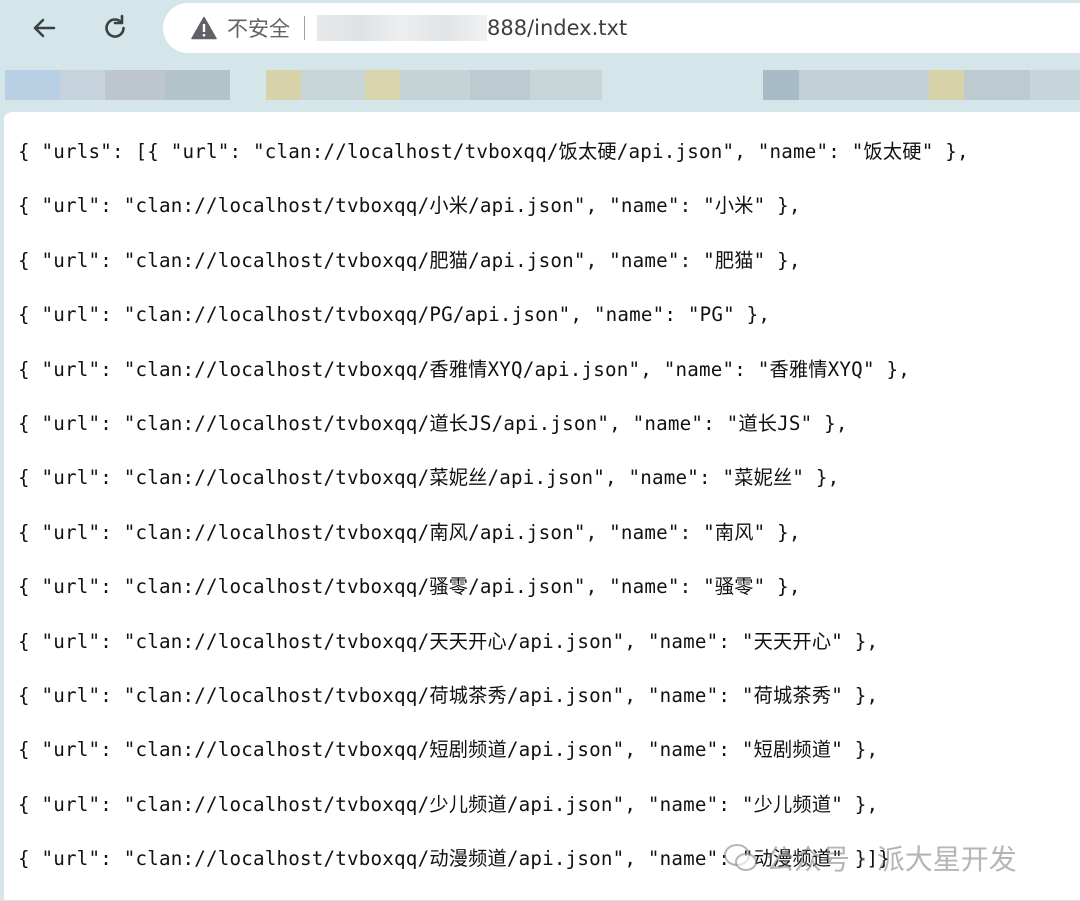 The height and width of the screenshot is (901, 1080). I want to click on watermark: 公众号 · 派大星开发, so click(870, 858).